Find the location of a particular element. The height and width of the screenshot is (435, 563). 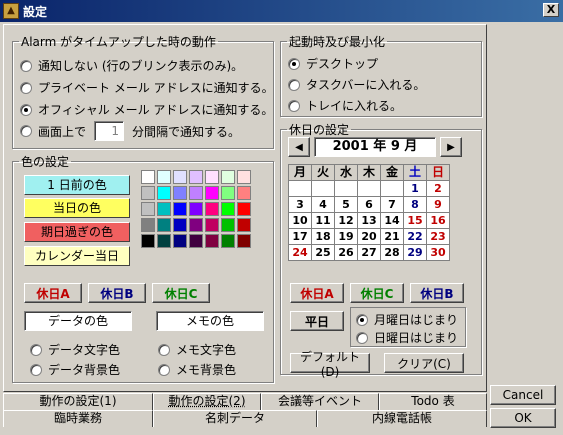

calendar-day: 21 is located at coordinates (392, 236).